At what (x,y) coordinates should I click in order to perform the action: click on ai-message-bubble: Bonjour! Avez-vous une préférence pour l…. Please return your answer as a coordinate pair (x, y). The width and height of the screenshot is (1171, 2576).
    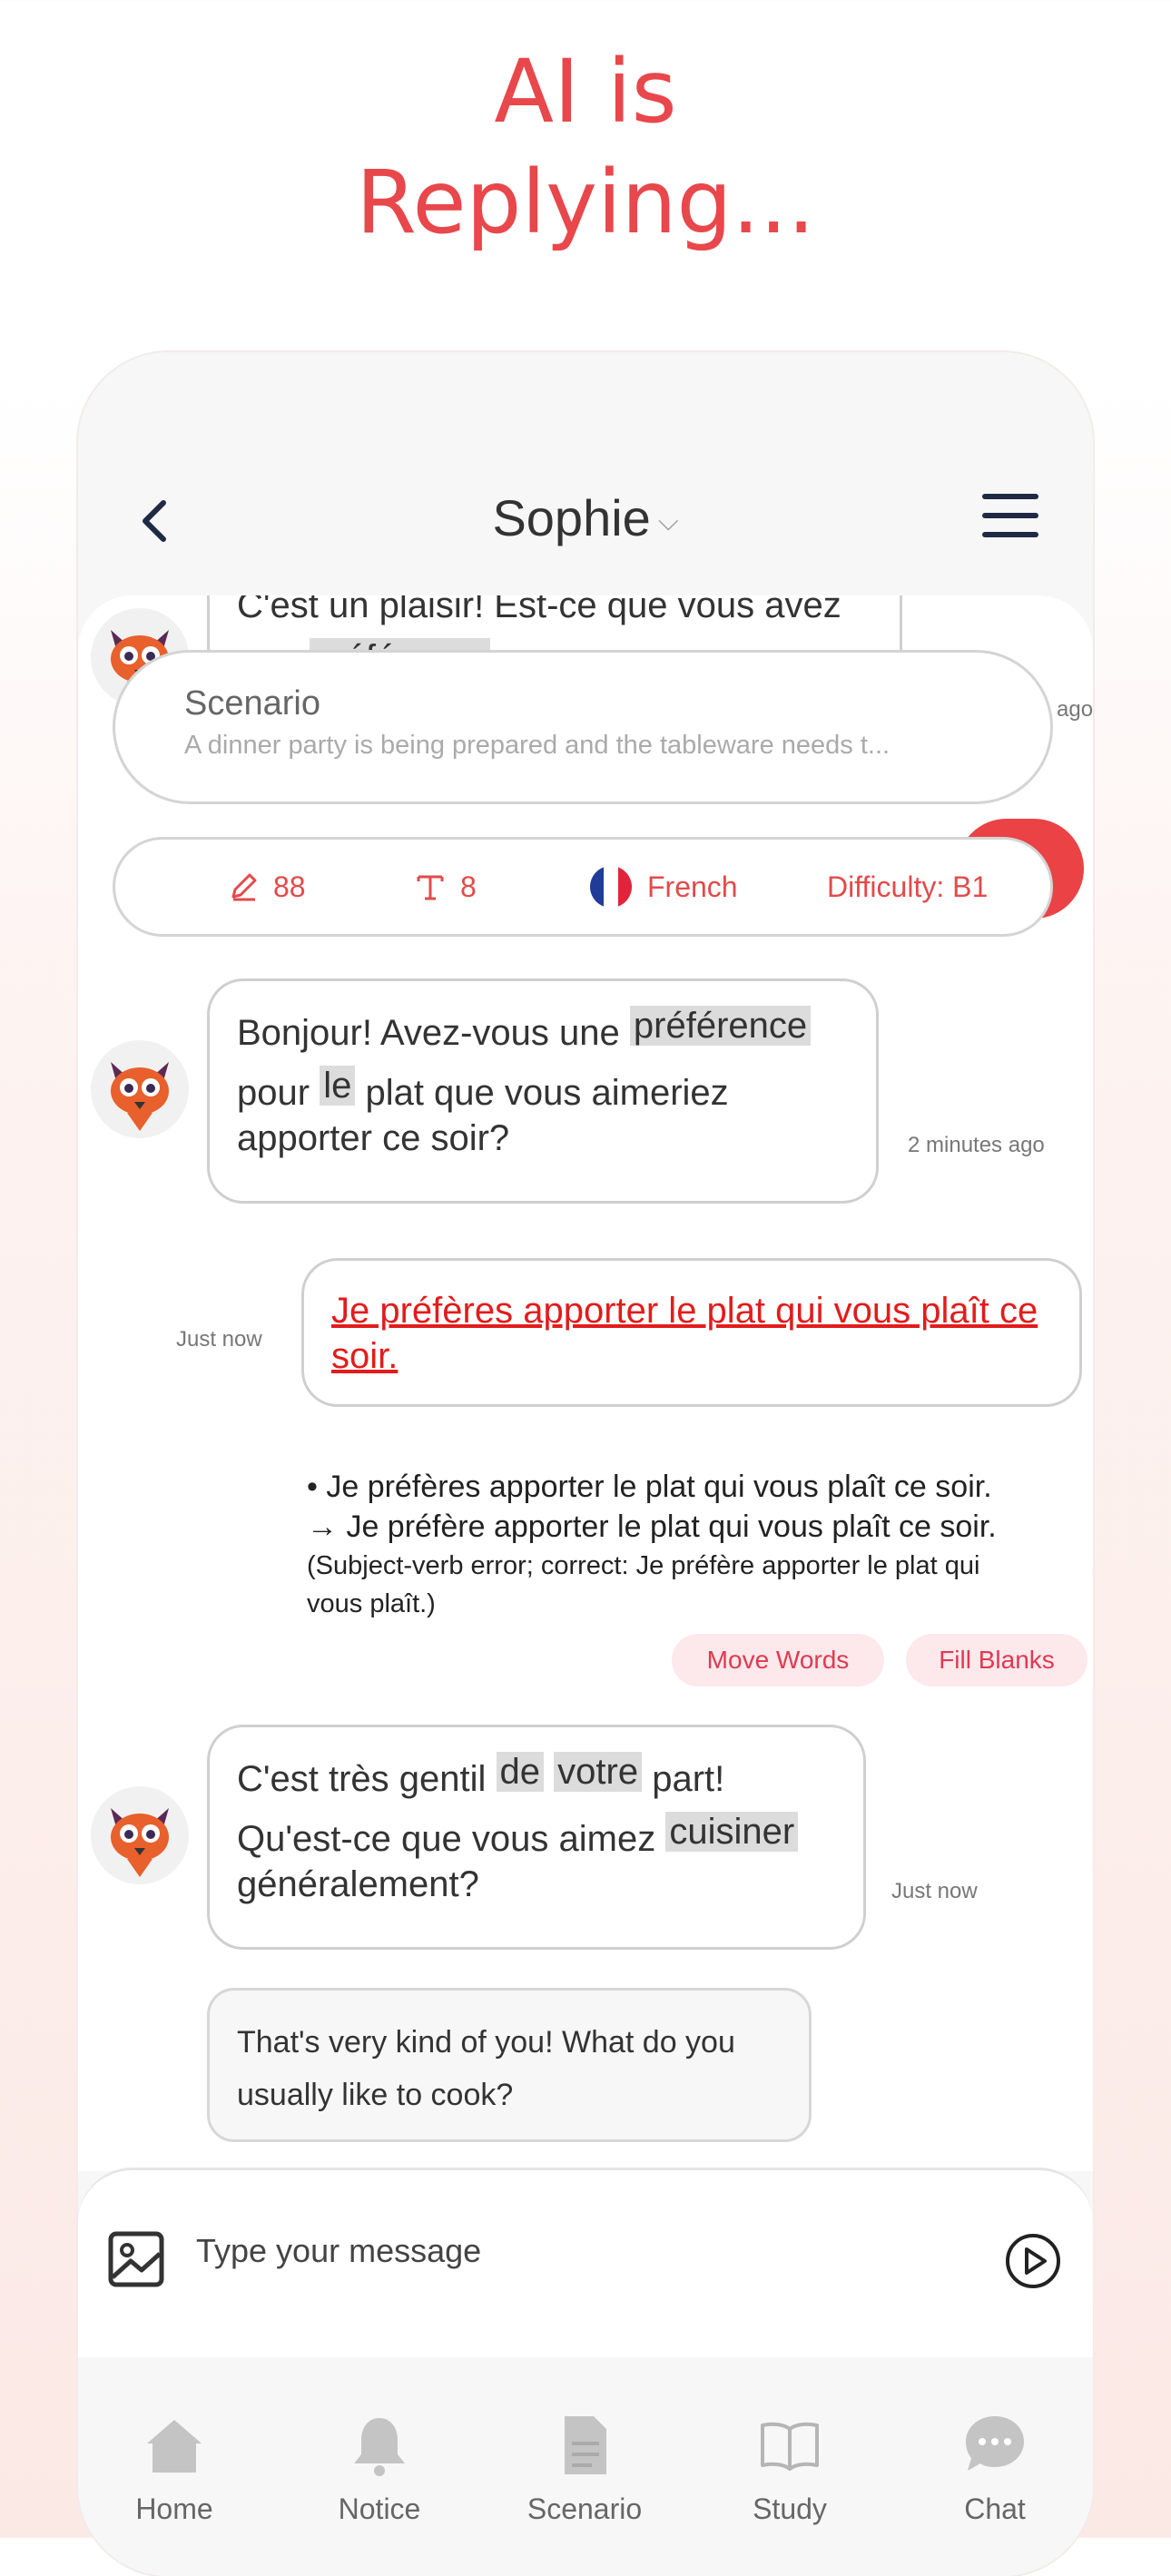
    Looking at the image, I should click on (543, 1091).